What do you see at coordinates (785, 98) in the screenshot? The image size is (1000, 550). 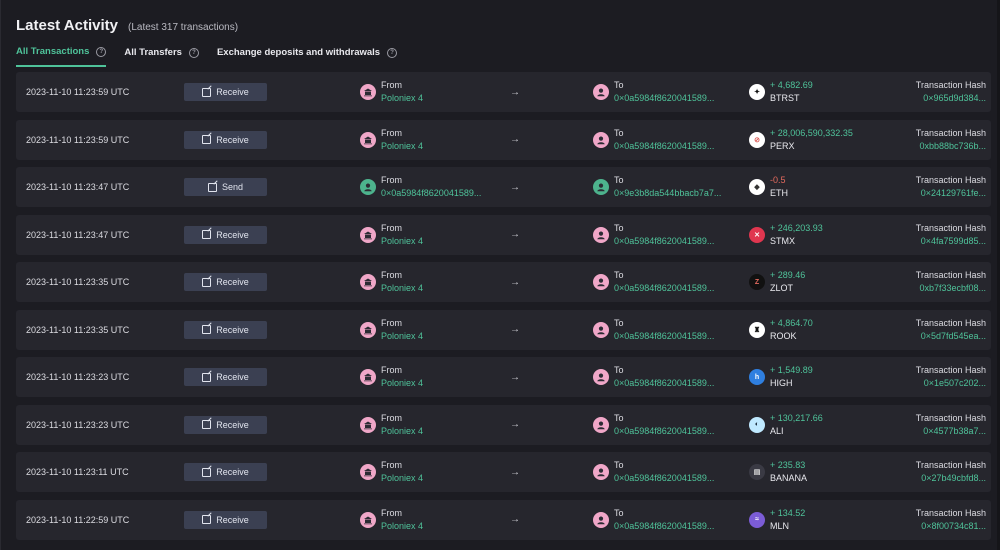 I see `token-symbol: BTRST` at bounding box center [785, 98].